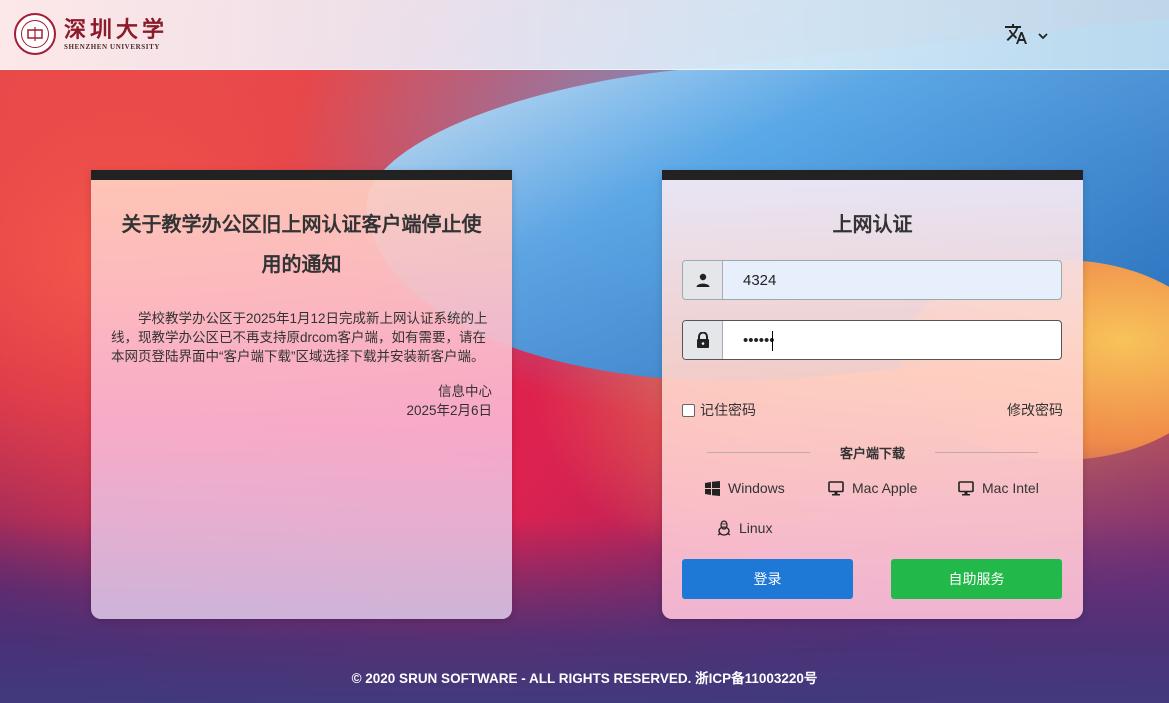 This screenshot has width=1169, height=703. Describe the element at coordinates (703, 280) in the screenshot. I see `user-icon` at that location.